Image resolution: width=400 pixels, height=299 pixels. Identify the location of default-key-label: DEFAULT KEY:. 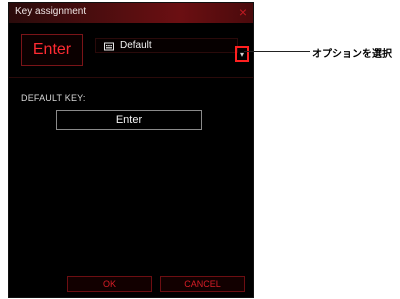
(53, 98).